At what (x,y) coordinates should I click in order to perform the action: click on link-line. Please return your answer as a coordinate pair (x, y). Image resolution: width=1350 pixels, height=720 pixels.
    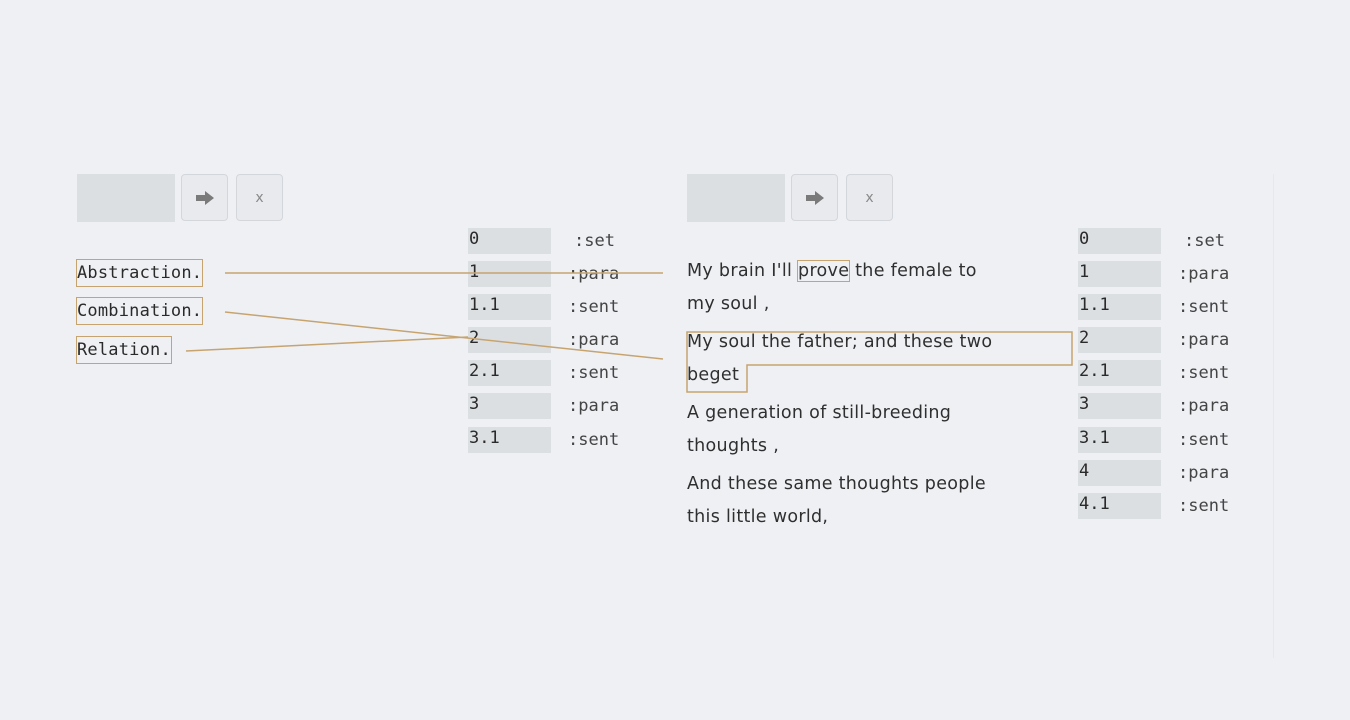
    Looking at the image, I should click on (327, 344).